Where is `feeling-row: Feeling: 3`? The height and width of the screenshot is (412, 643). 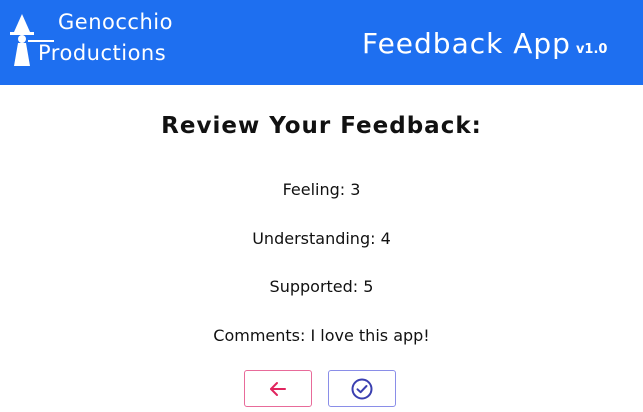
feeling-row: Feeling: 3 is located at coordinates (321, 189).